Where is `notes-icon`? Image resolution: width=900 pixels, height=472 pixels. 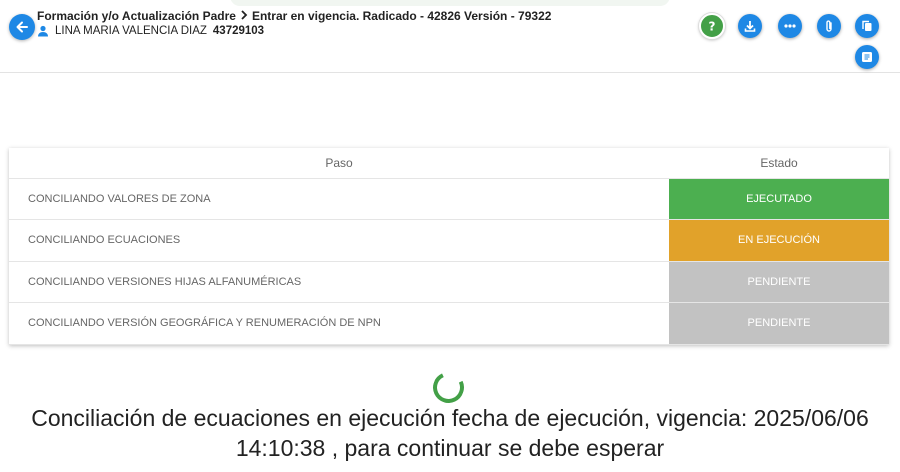
notes-icon is located at coordinates (867, 57).